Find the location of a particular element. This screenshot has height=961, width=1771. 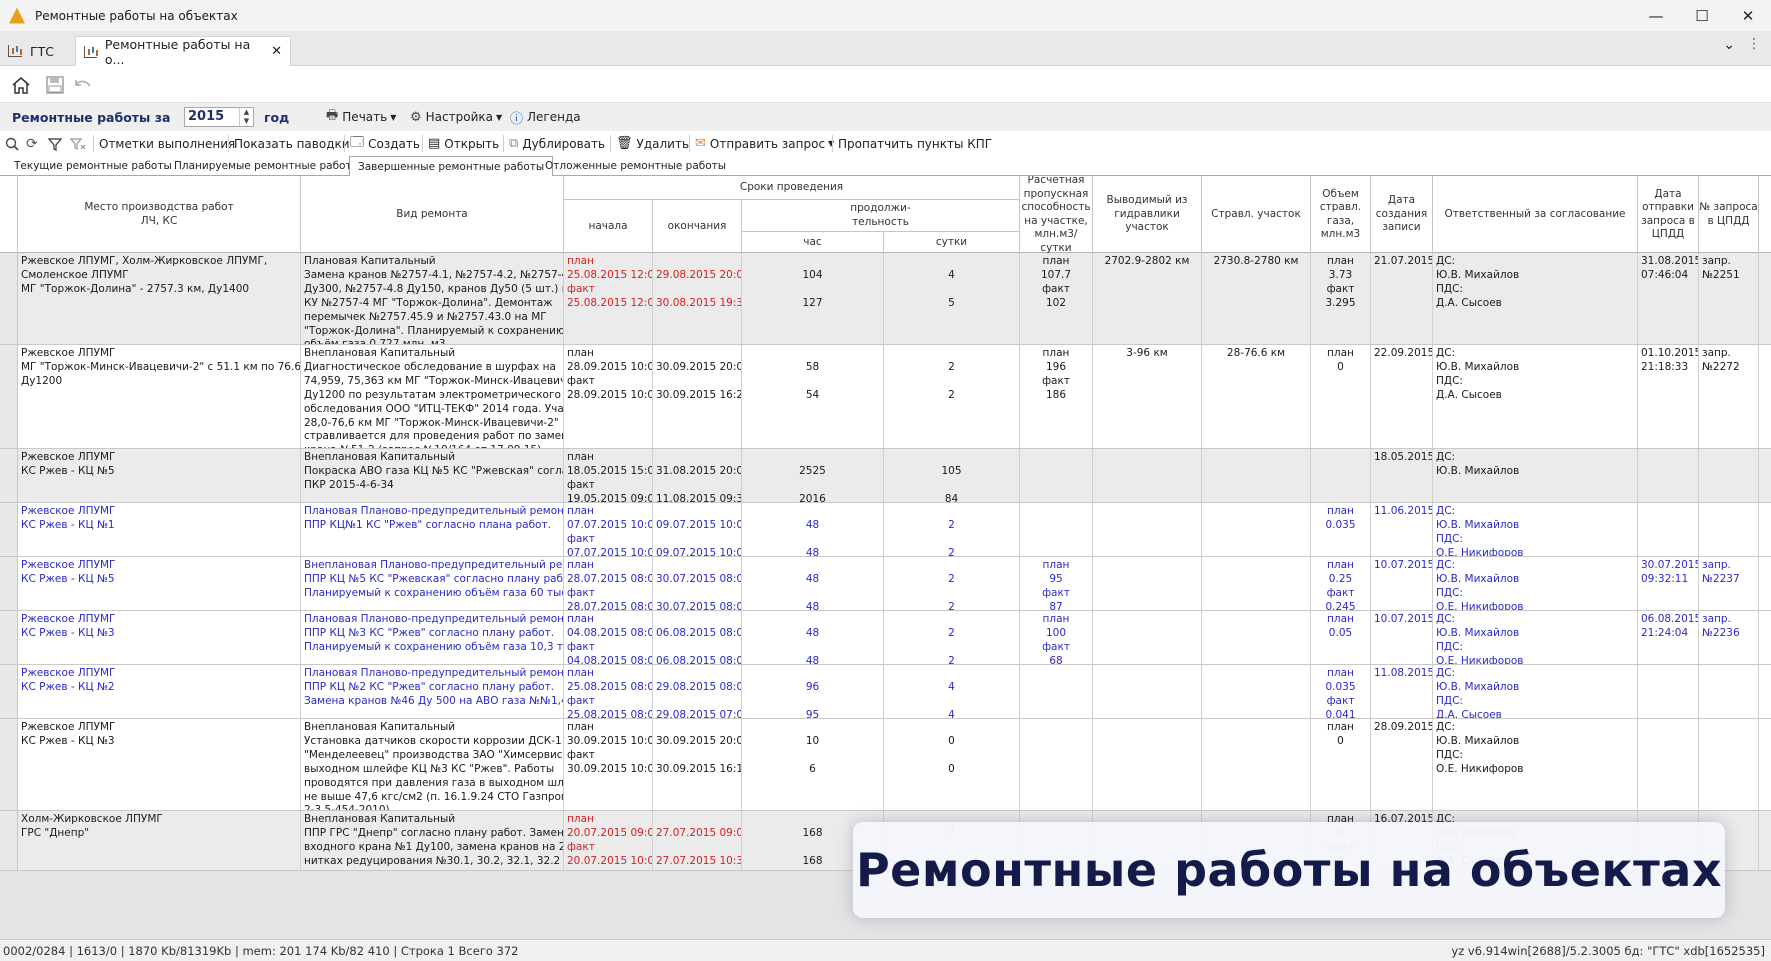

col-type: Вид ремонта is located at coordinates (432, 214).